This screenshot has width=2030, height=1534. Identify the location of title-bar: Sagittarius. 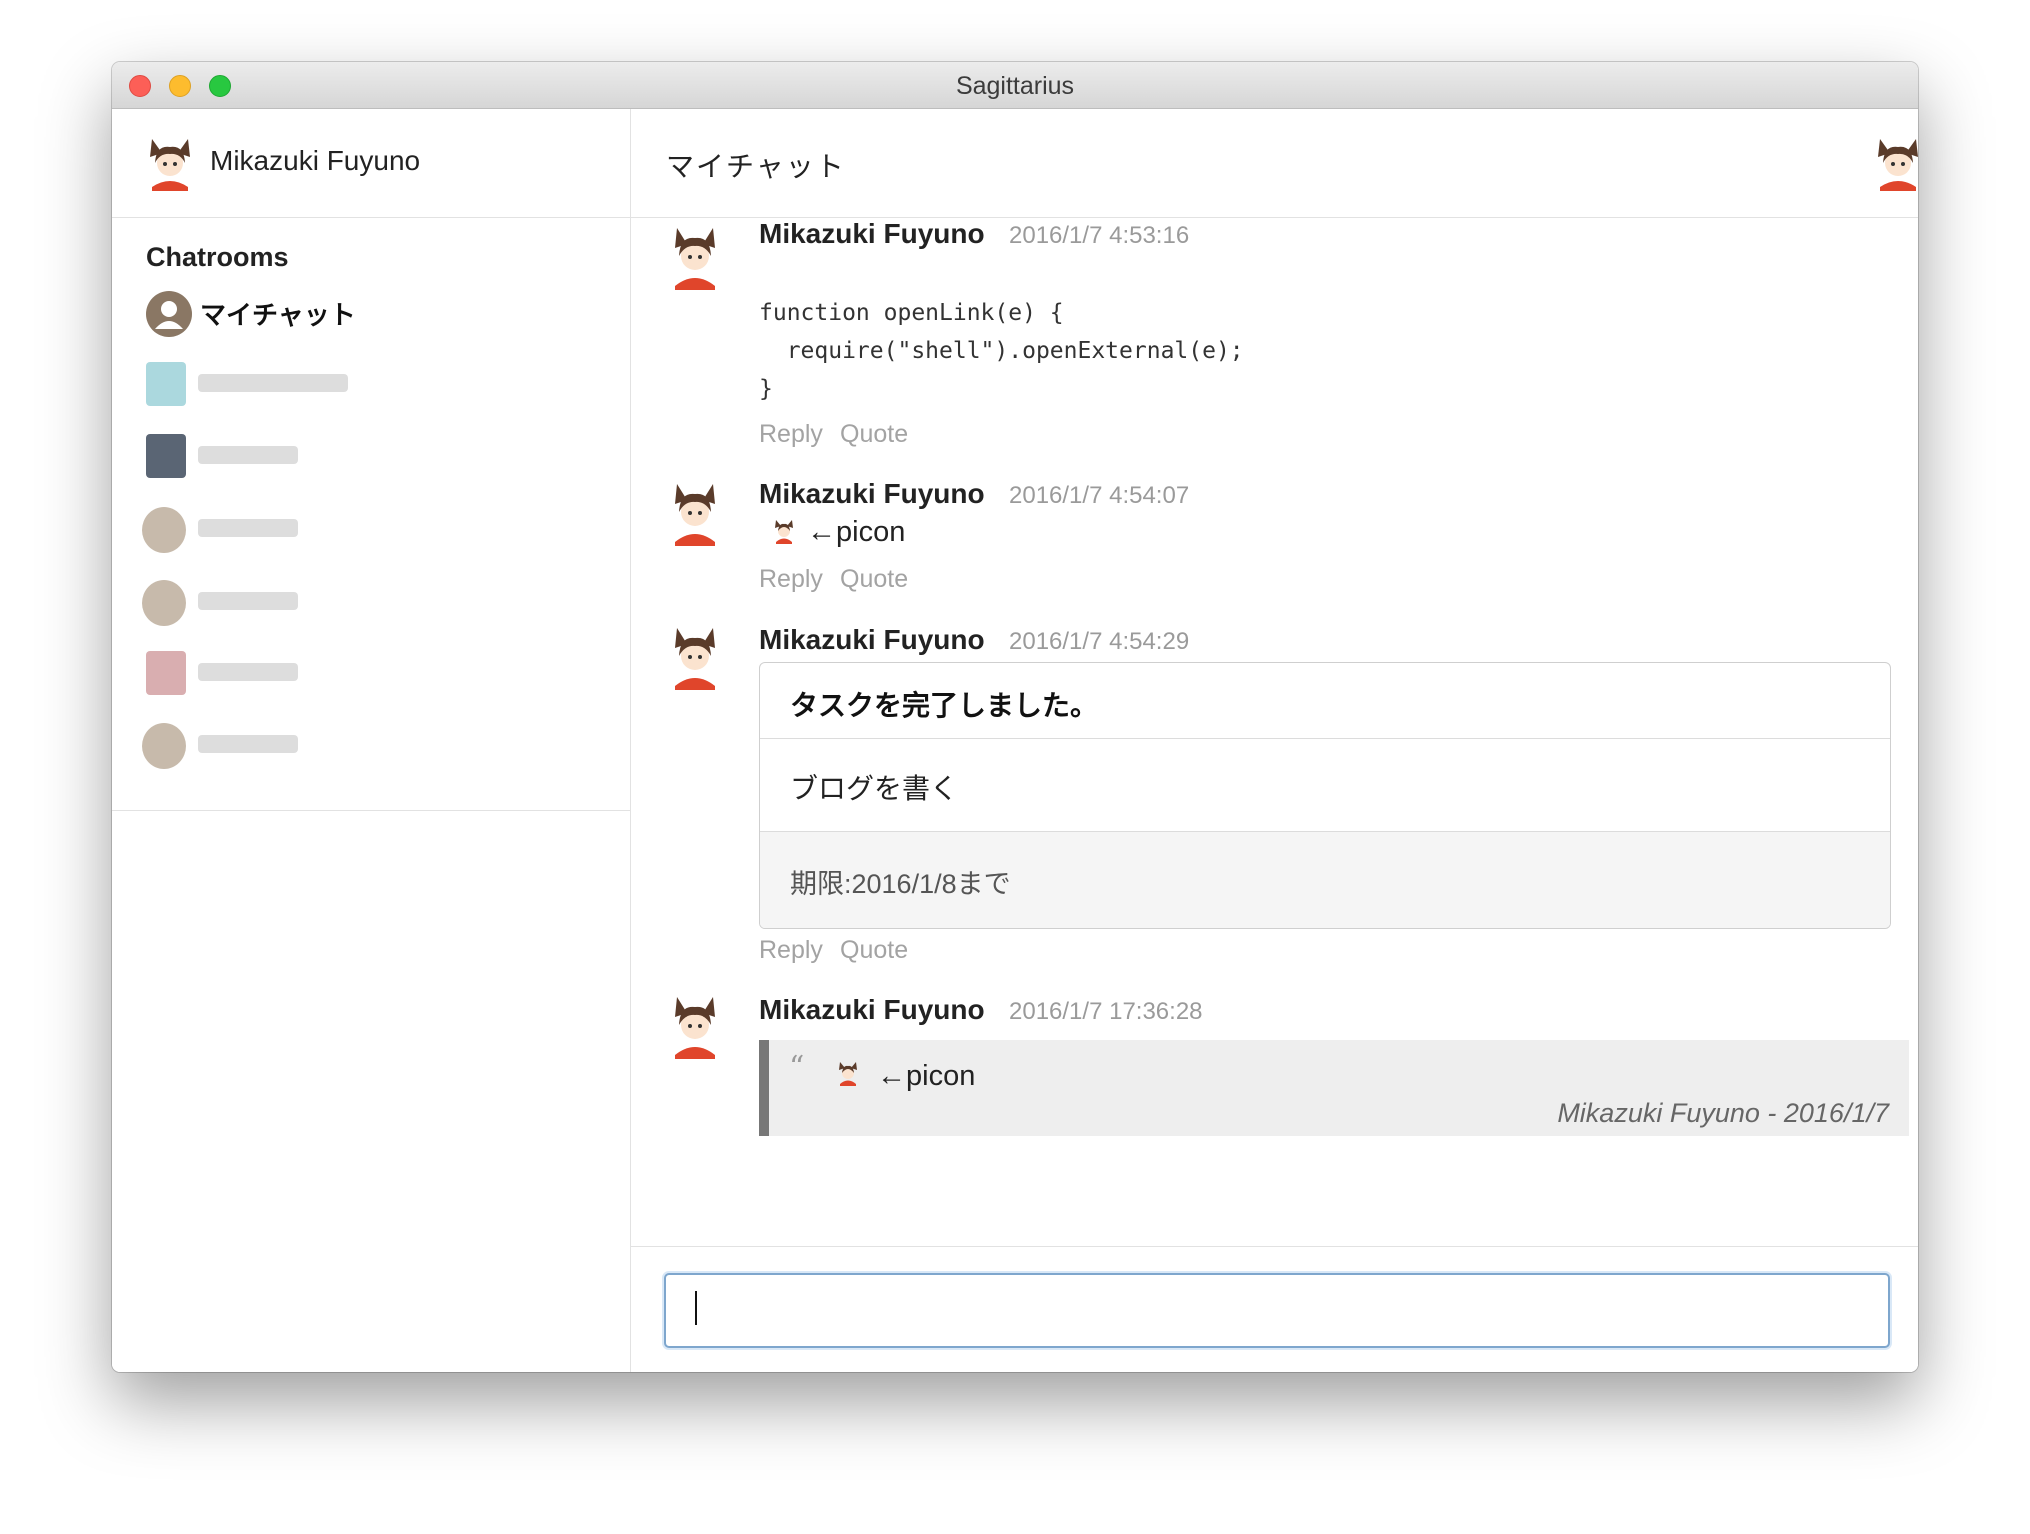
(1015, 85).